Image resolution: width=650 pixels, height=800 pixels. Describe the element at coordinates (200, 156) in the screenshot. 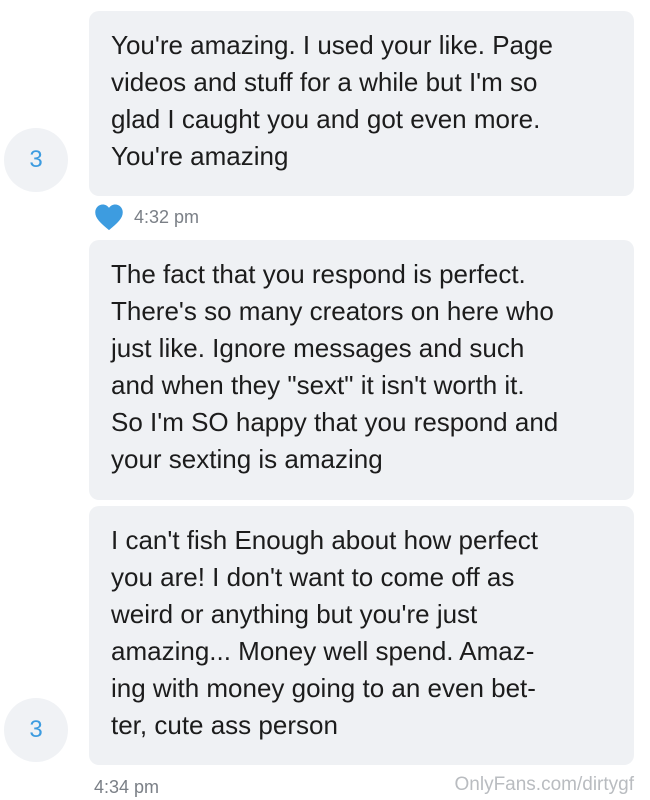

I see `message-line: You're amazing` at that location.